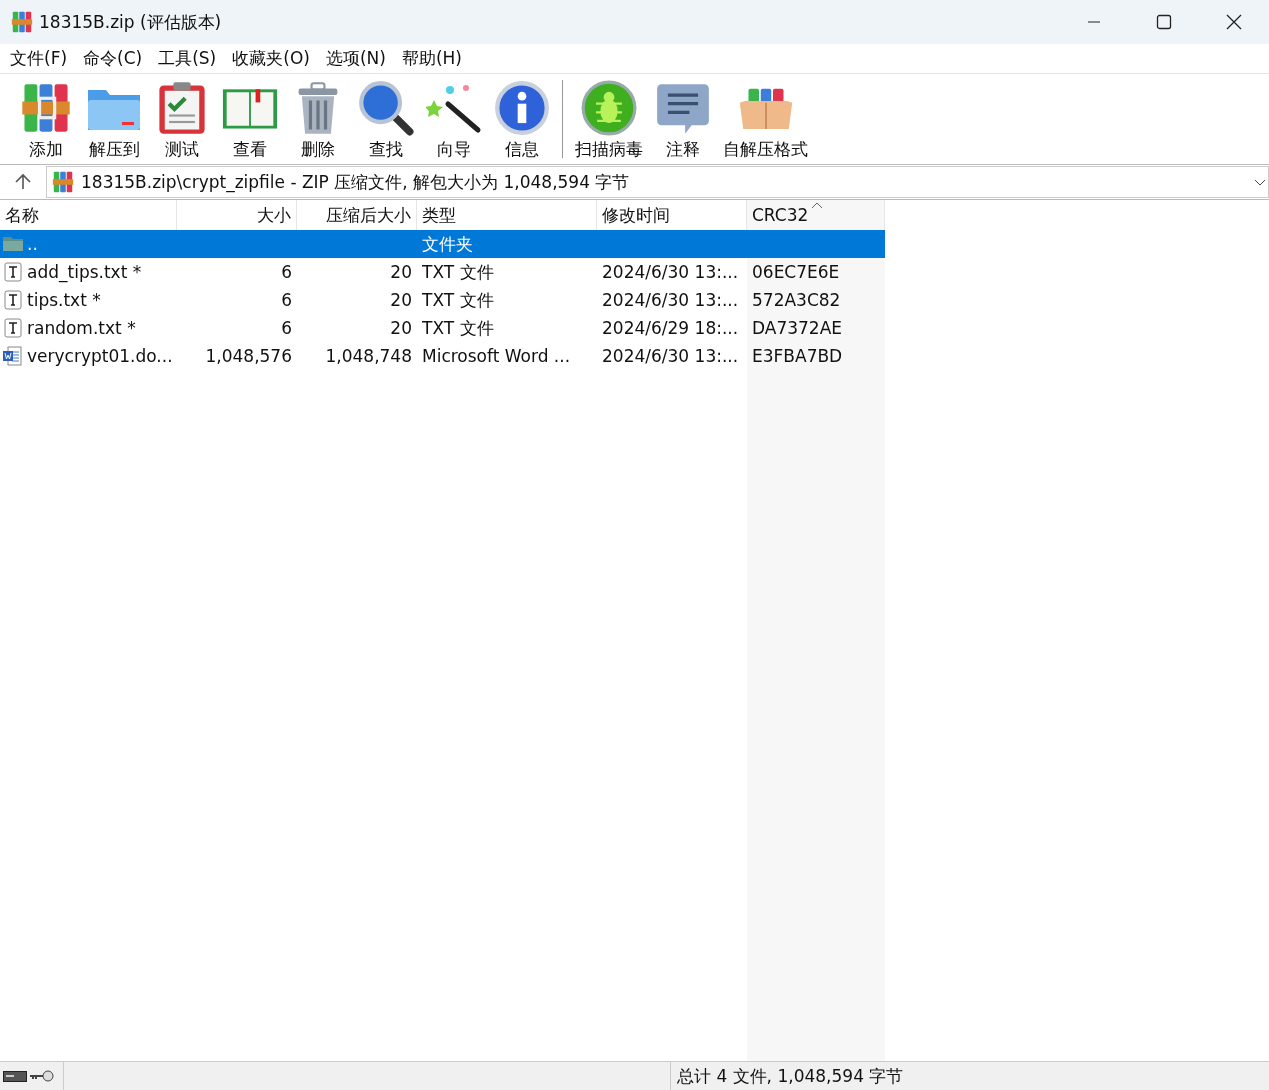 This screenshot has width=1269, height=1090. What do you see at coordinates (683, 119) in the screenshot?
I see `toolbar-button: 注释` at bounding box center [683, 119].